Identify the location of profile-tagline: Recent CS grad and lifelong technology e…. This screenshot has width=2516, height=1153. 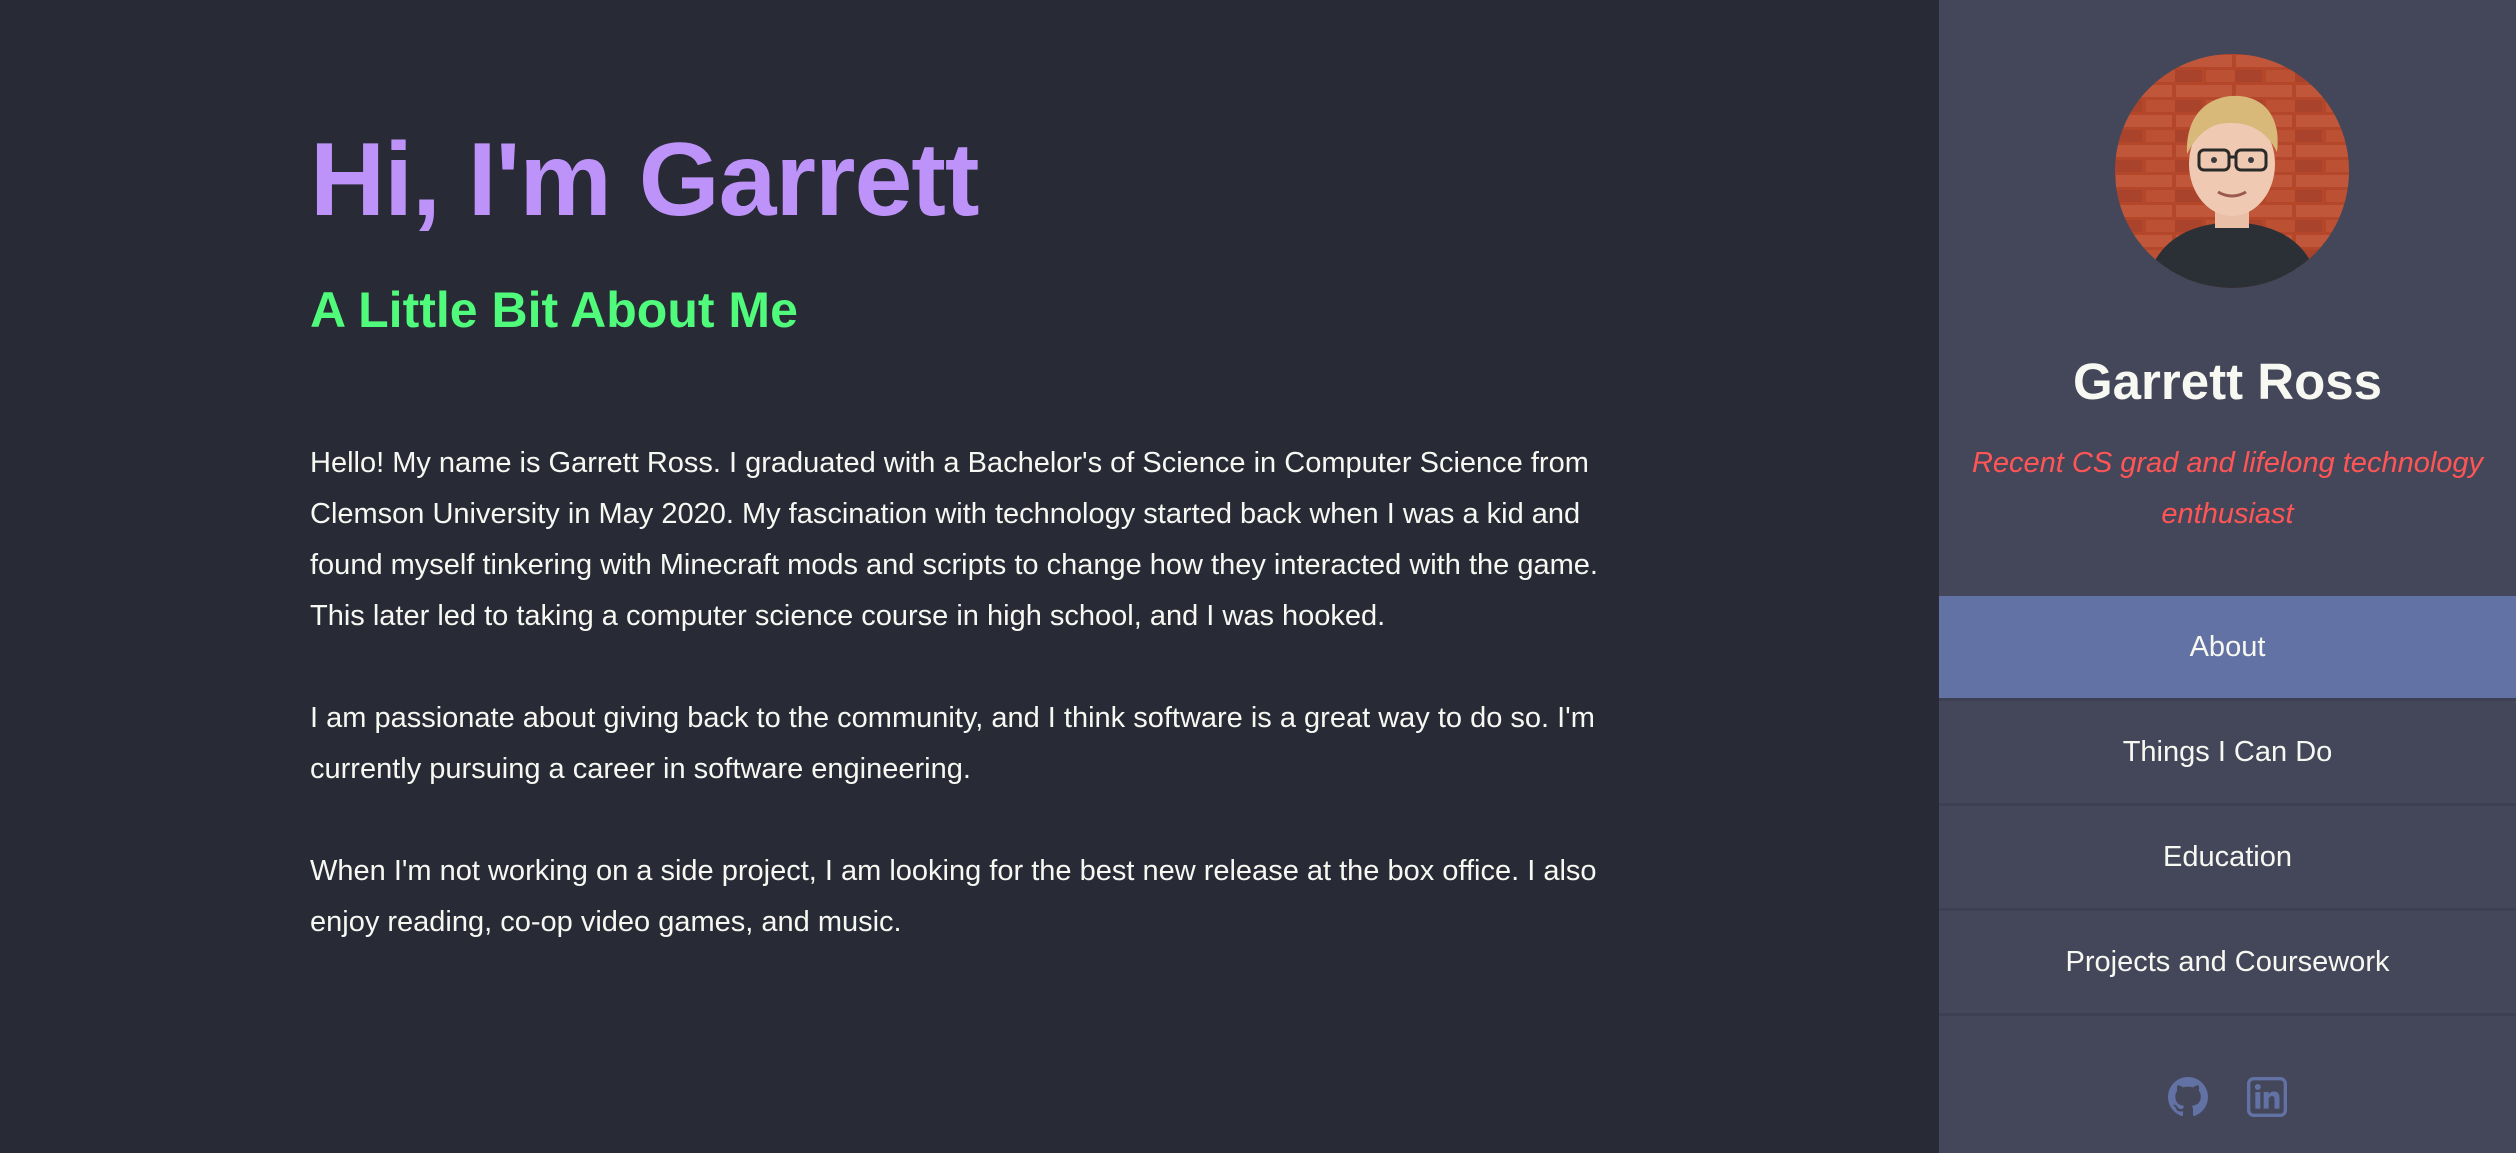
(2227, 488).